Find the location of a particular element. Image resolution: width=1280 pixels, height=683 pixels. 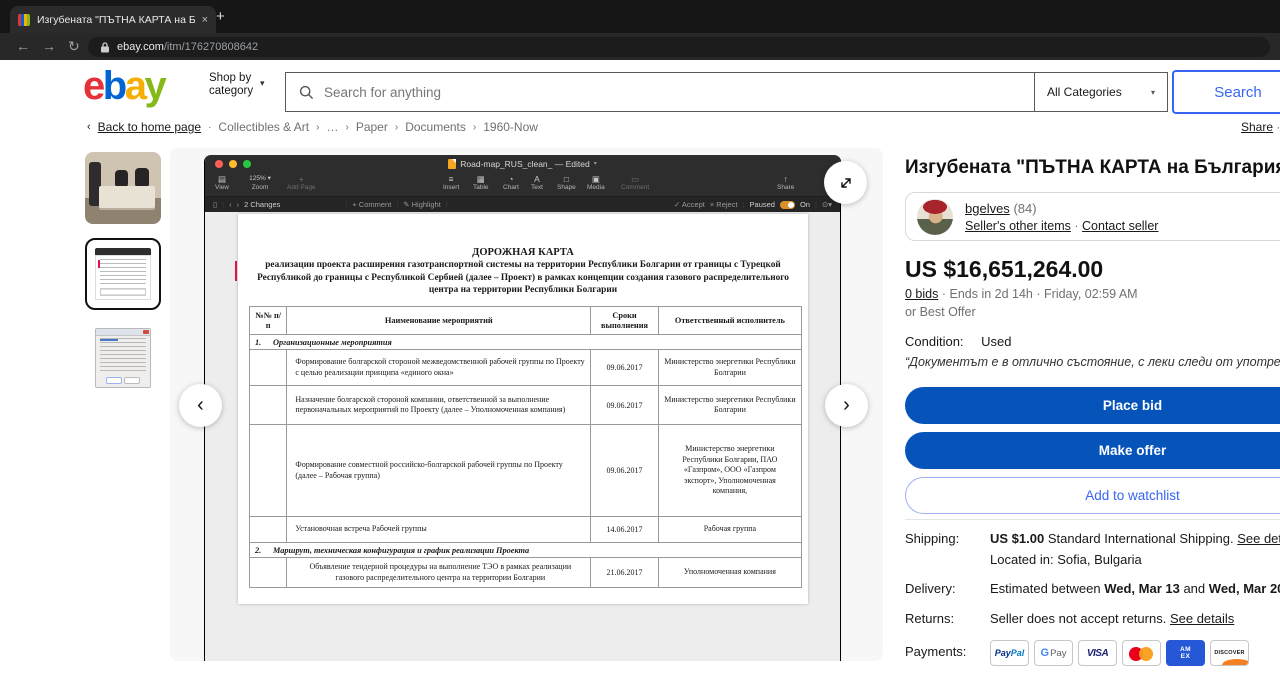

crumb-documents: Documents is located at coordinates (435, 127).